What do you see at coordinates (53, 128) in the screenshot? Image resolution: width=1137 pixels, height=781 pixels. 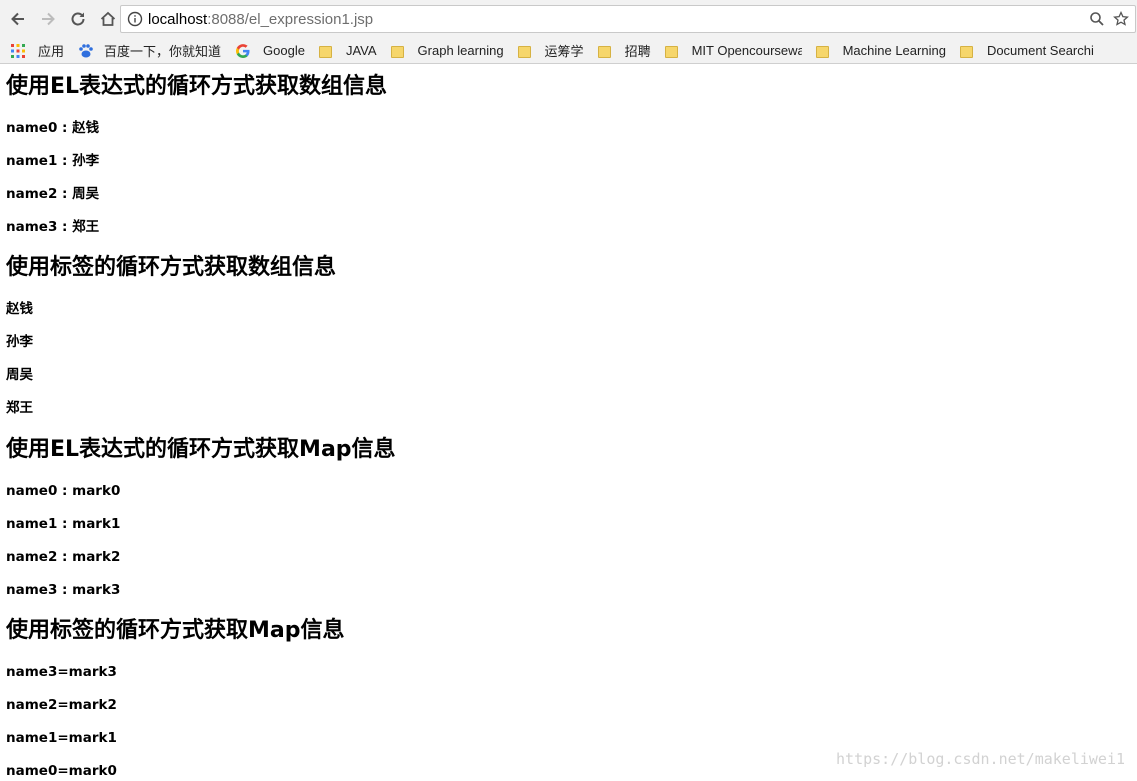 I see `array-item: name0 : 赵钱` at bounding box center [53, 128].